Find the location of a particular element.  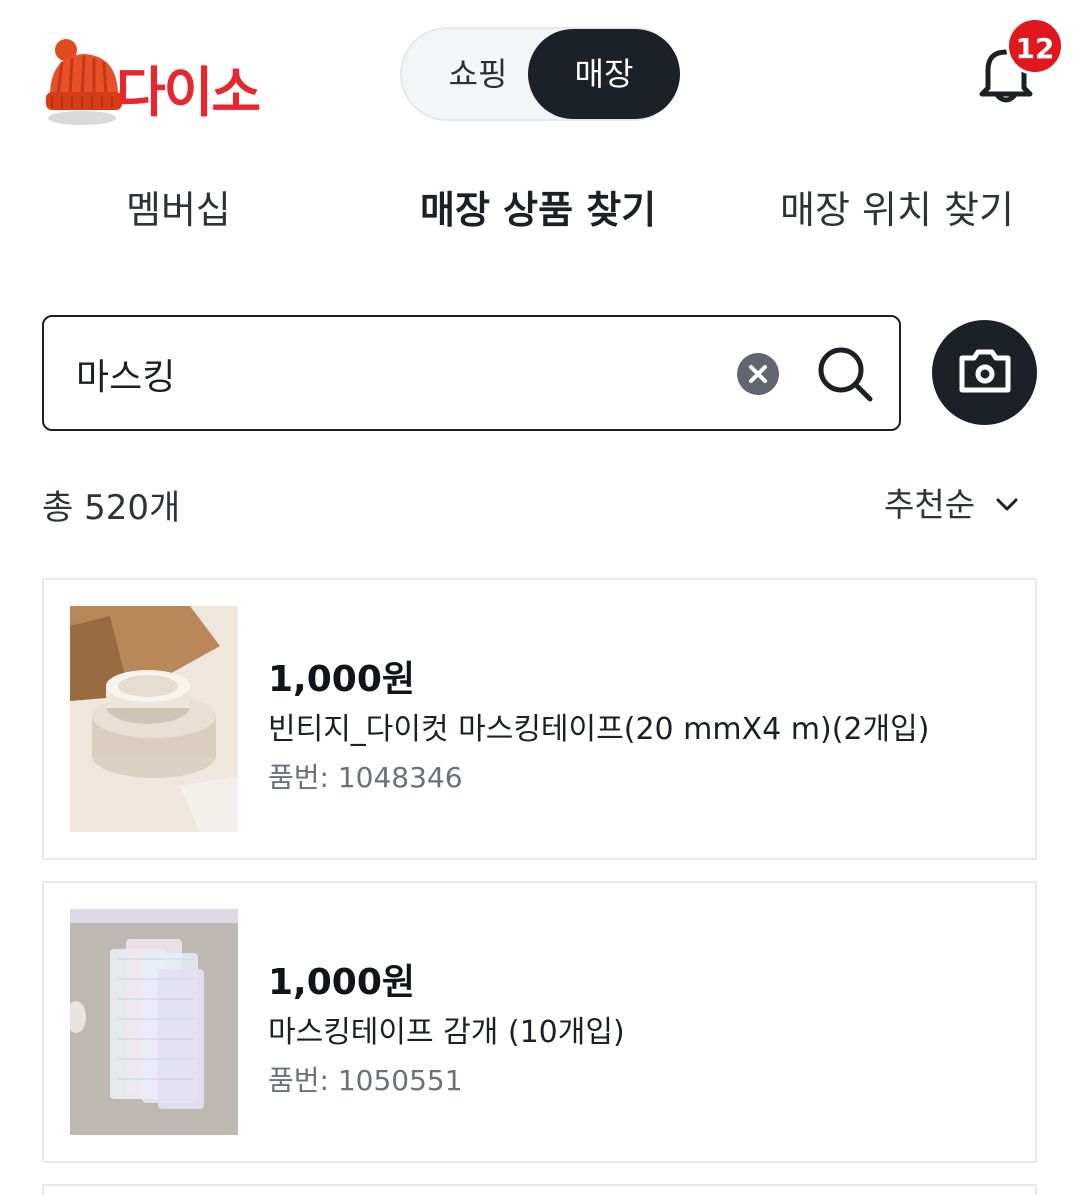

tab-membership: 멤버십 is located at coordinates (178, 210).